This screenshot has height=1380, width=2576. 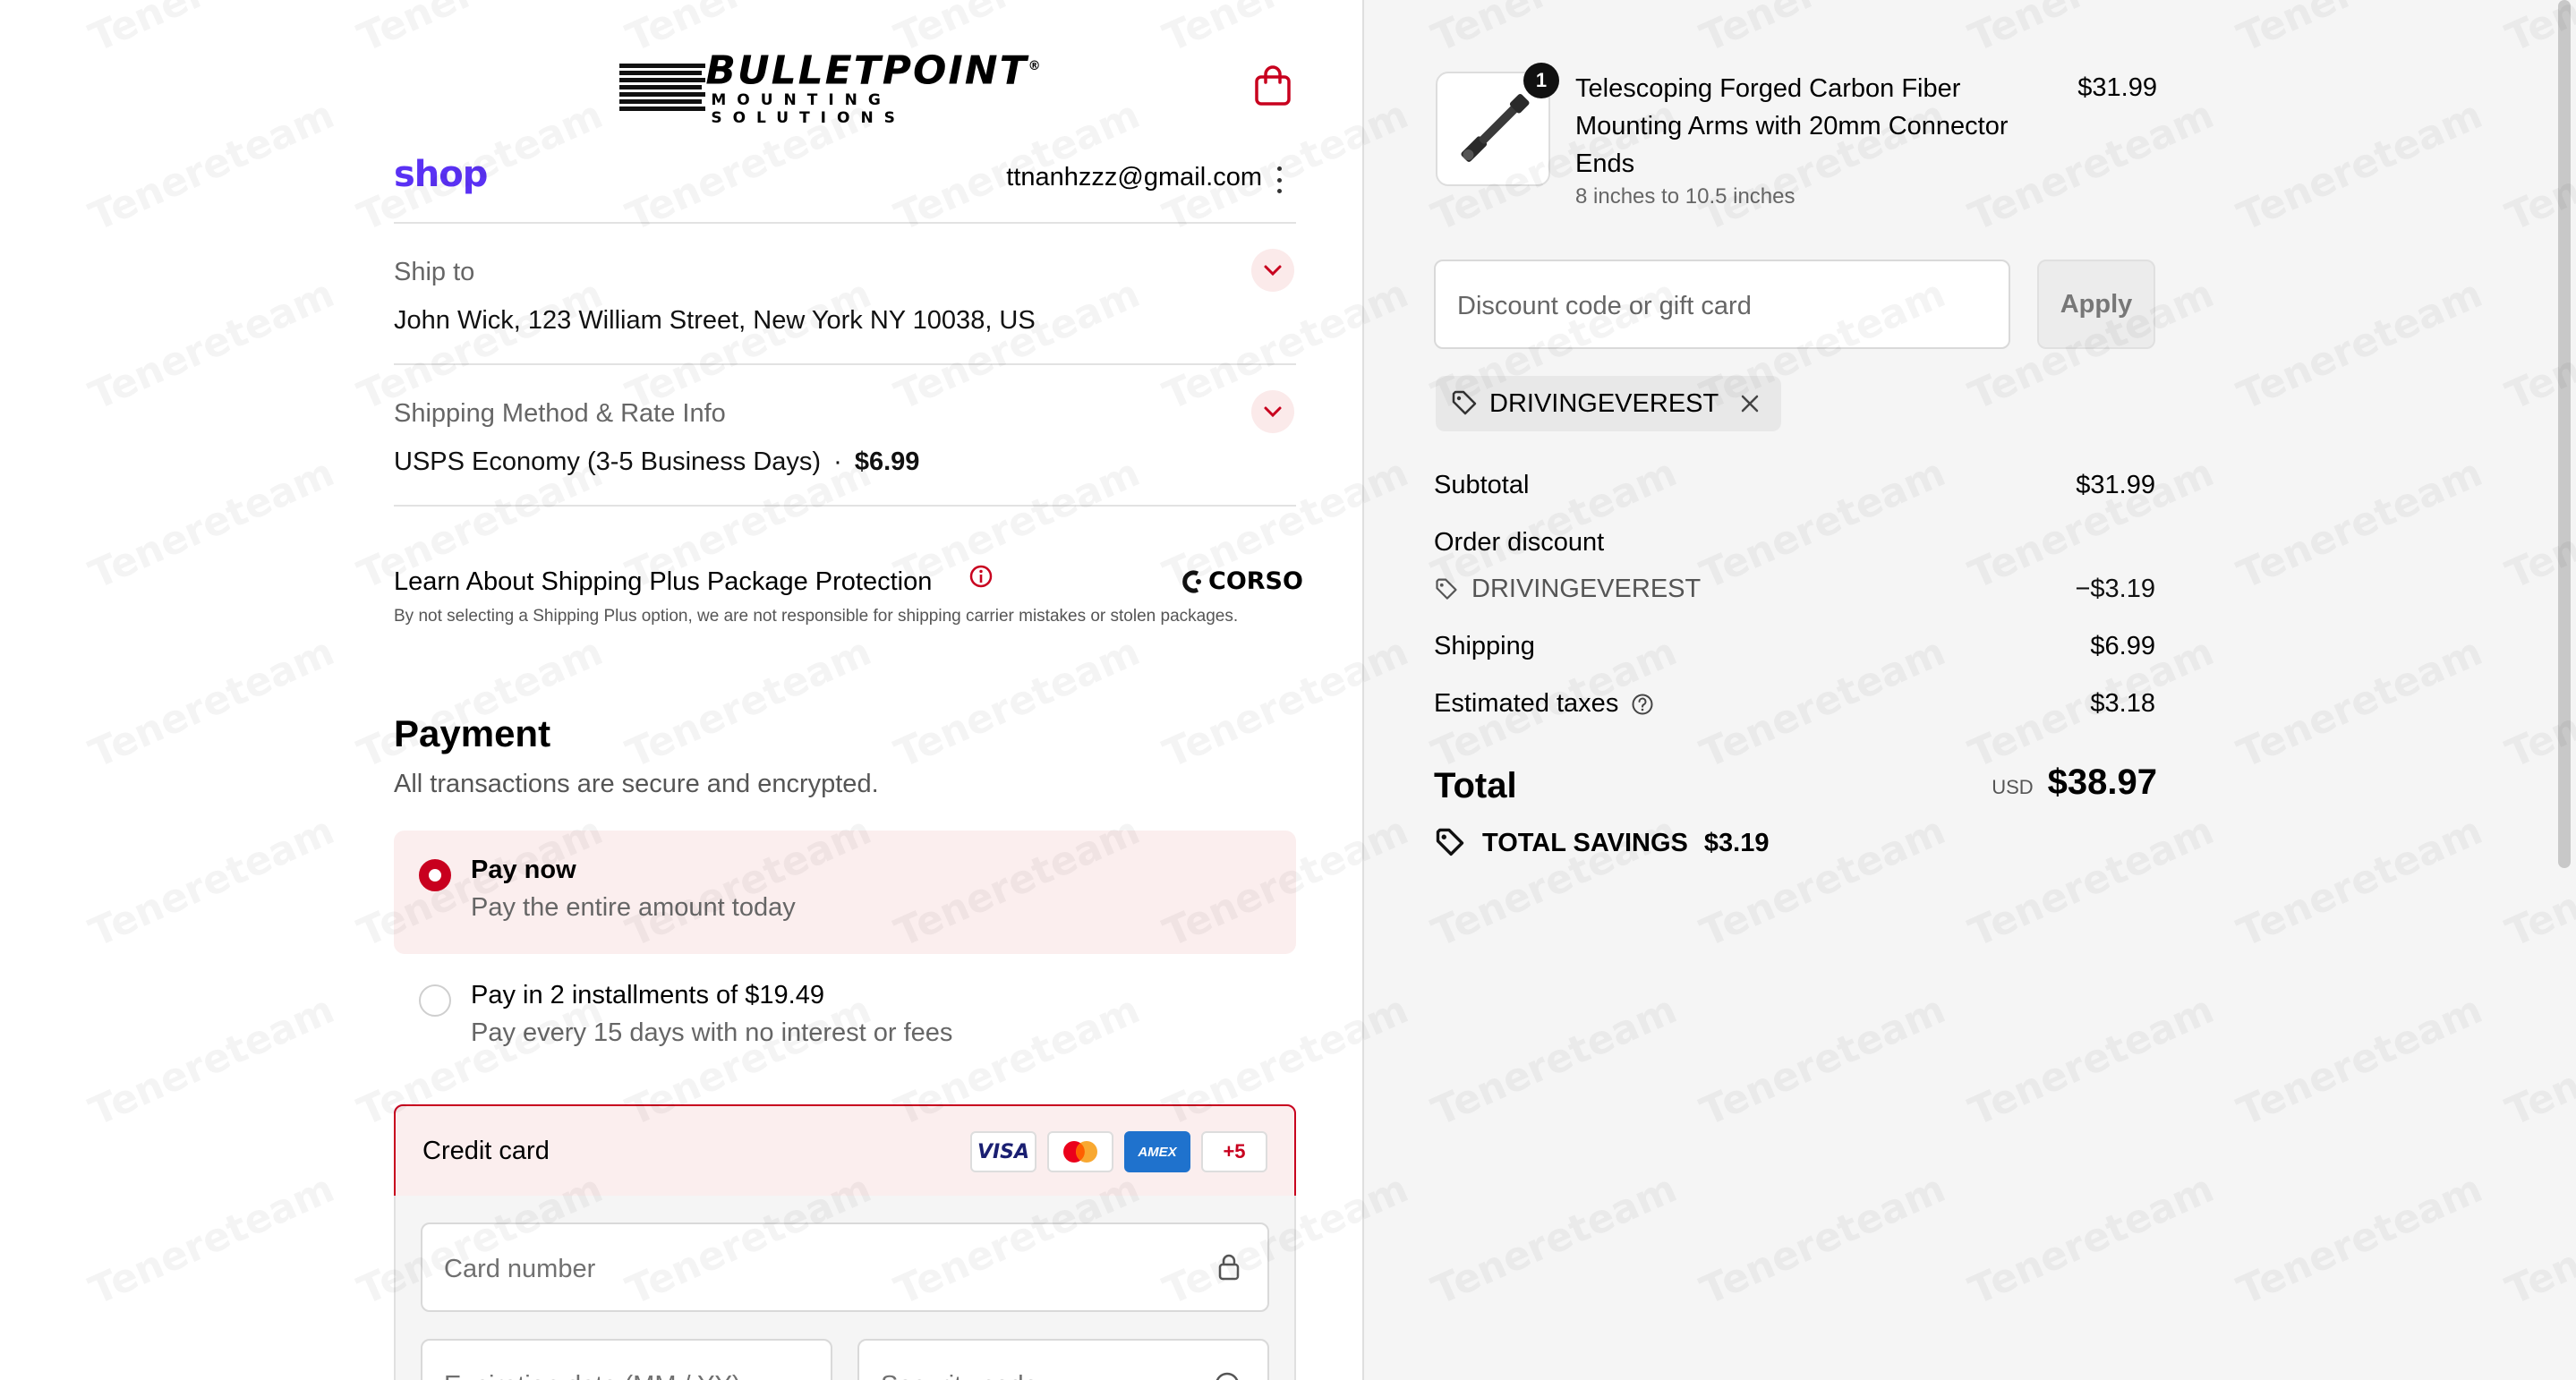 I want to click on shipping-row: Shipping $6.99, so click(x=1794, y=646).